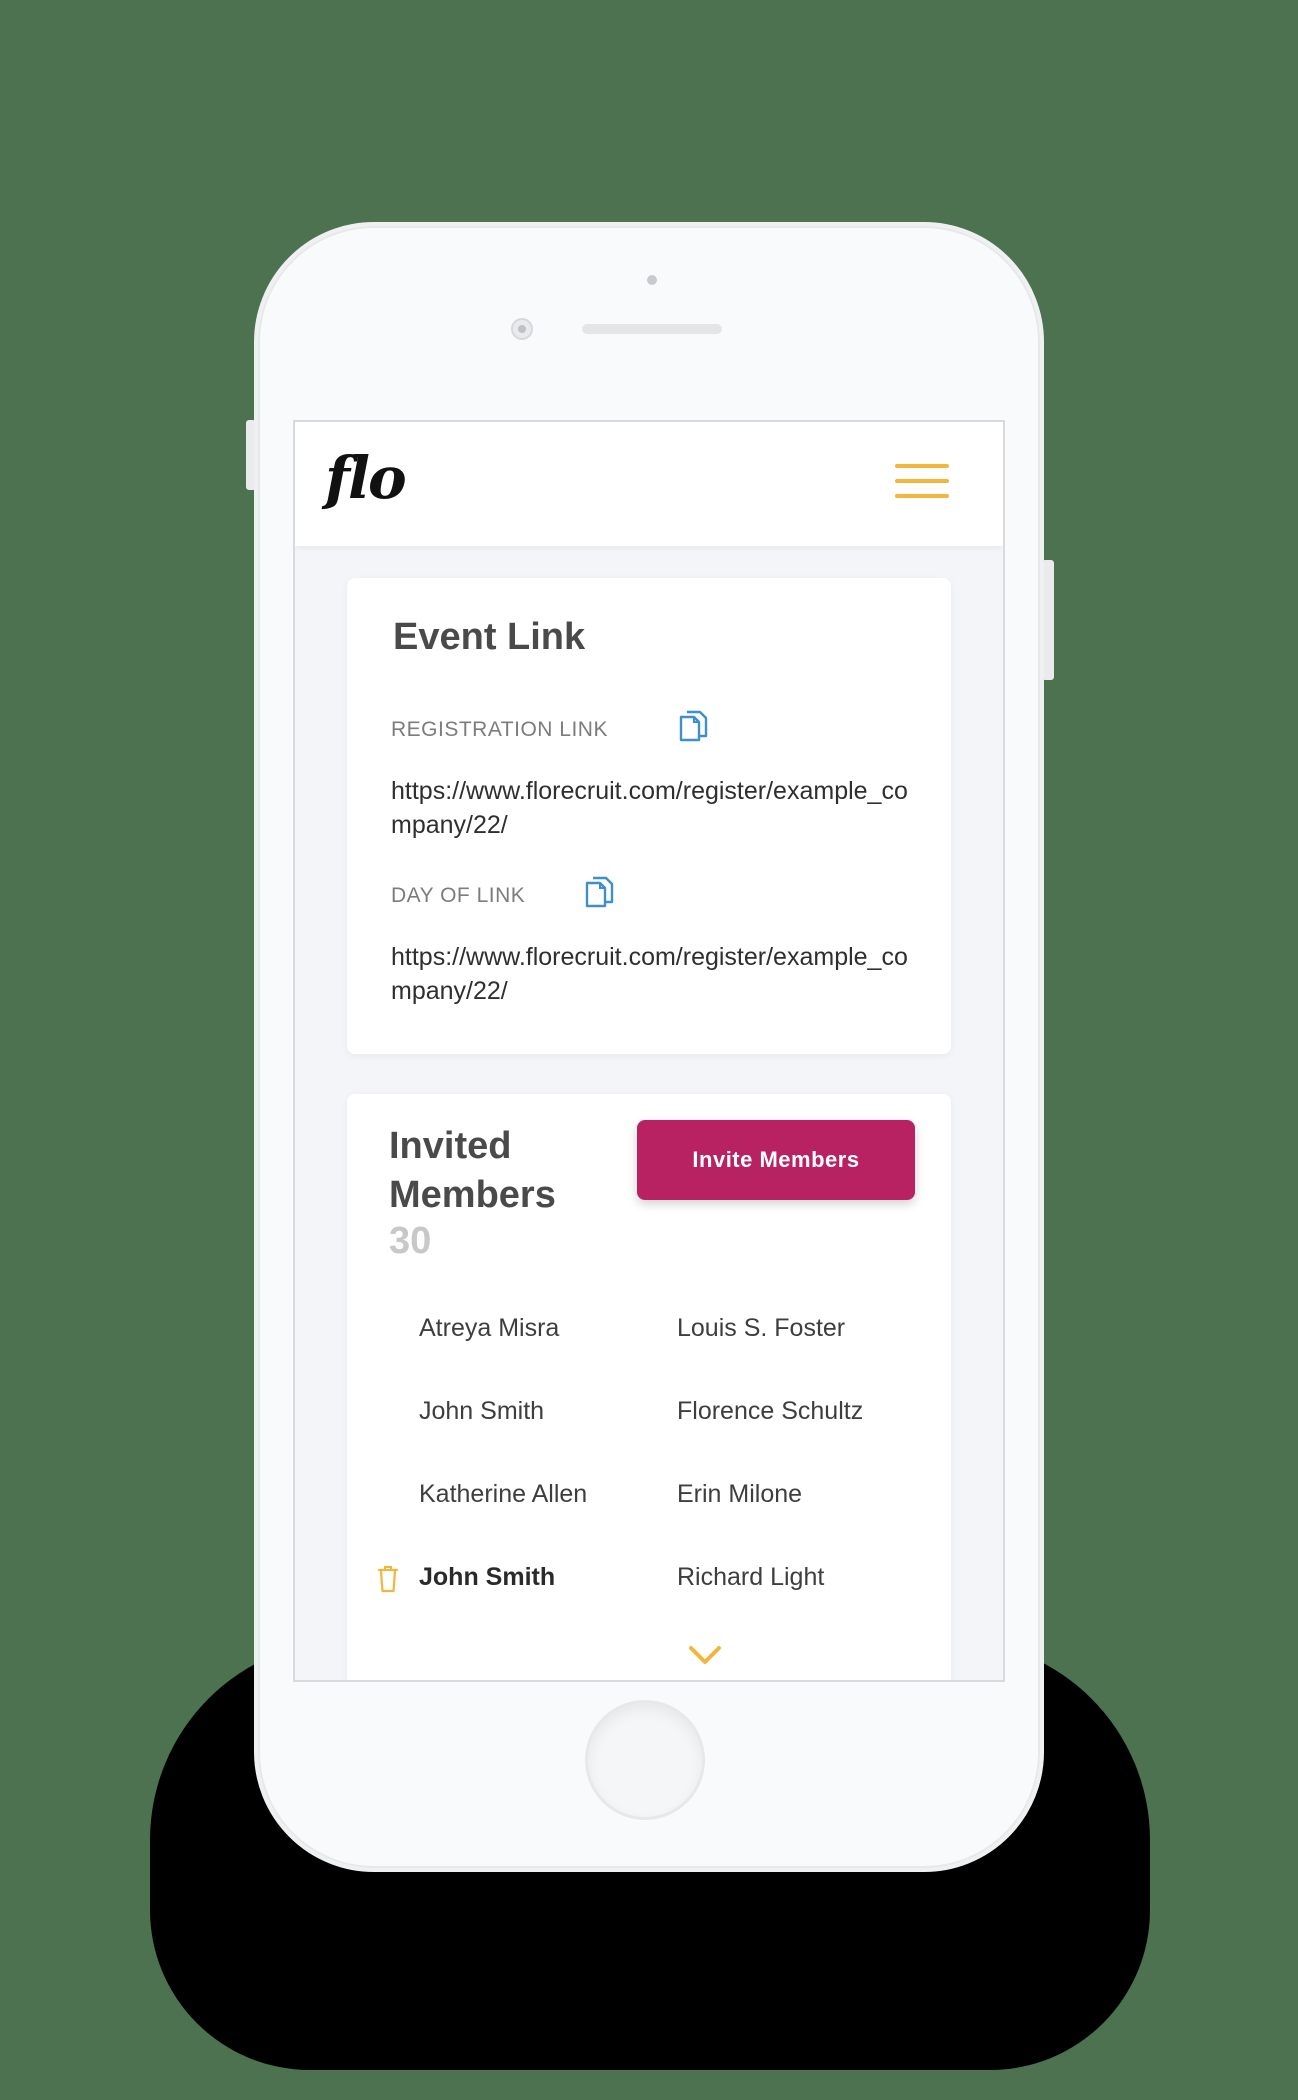 This screenshot has height=2100, width=1298. What do you see at coordinates (481, 1411) in the screenshot?
I see `member-name: John Smith` at bounding box center [481, 1411].